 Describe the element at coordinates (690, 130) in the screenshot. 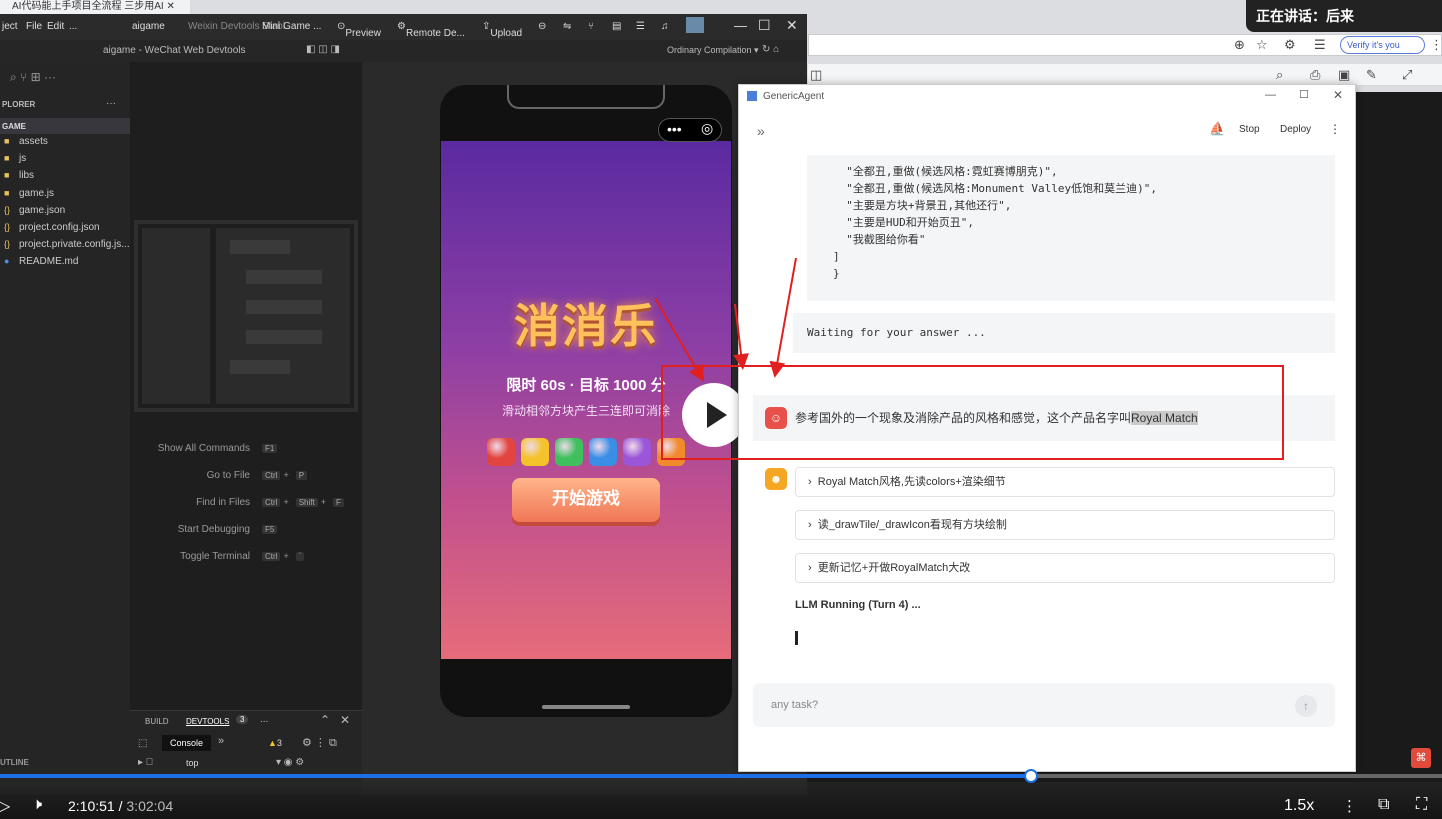

I see `mini-program-capsule: ••• ◎` at that location.